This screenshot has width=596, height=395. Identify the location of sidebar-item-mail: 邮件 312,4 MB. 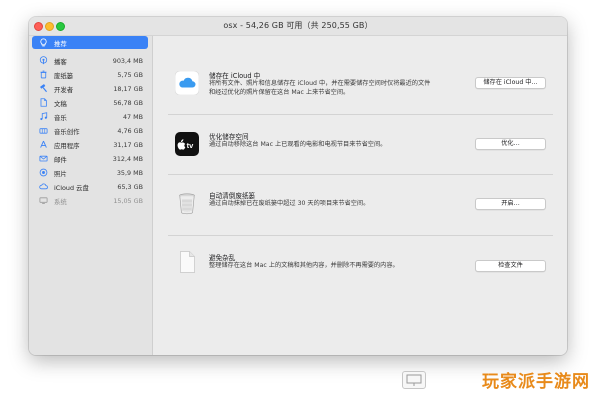
(90, 158).